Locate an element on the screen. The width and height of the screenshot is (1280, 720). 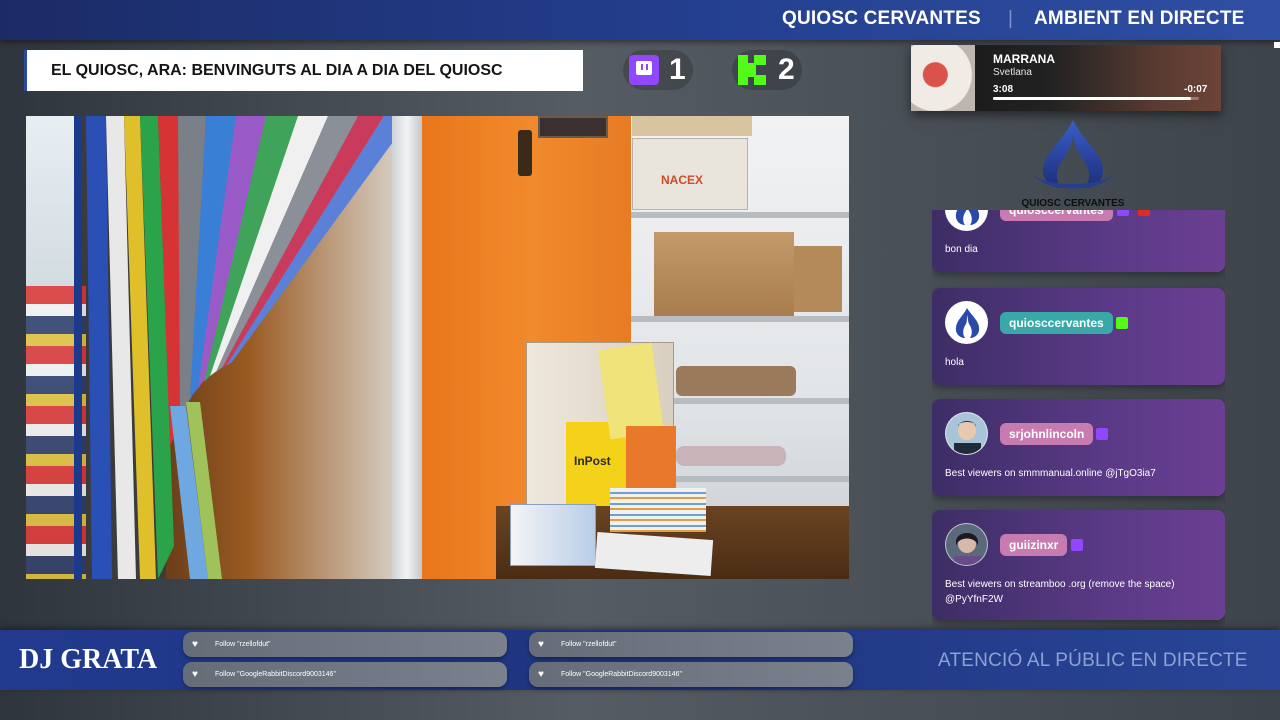
dj-name: DJ GRATA is located at coordinates (88, 659).